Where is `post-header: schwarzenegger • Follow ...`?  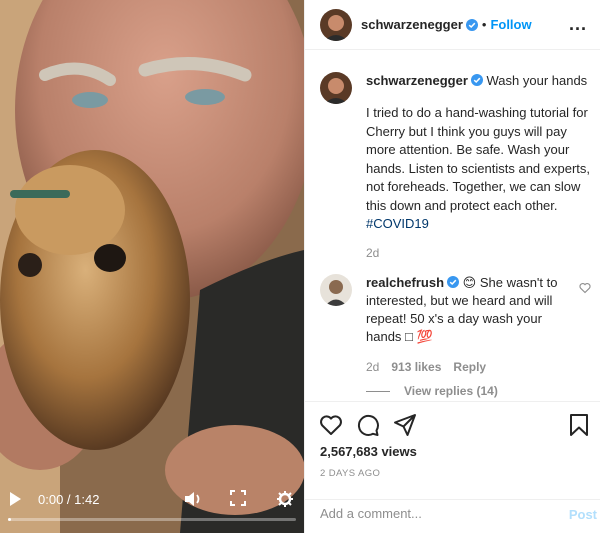 post-header: schwarzenegger • Follow ... is located at coordinates (452, 25).